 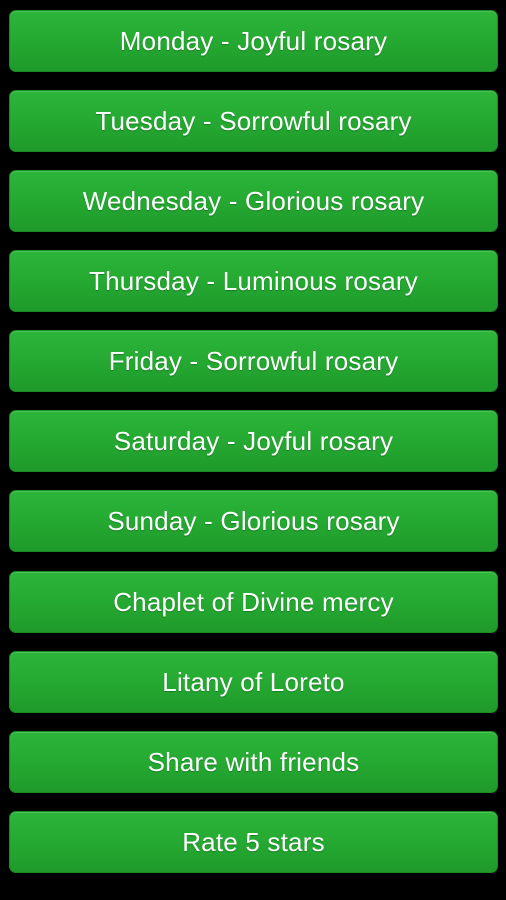 I want to click on saturday-joyful-rosary-button: Saturday - Joyful rosary, so click(x=253, y=441).